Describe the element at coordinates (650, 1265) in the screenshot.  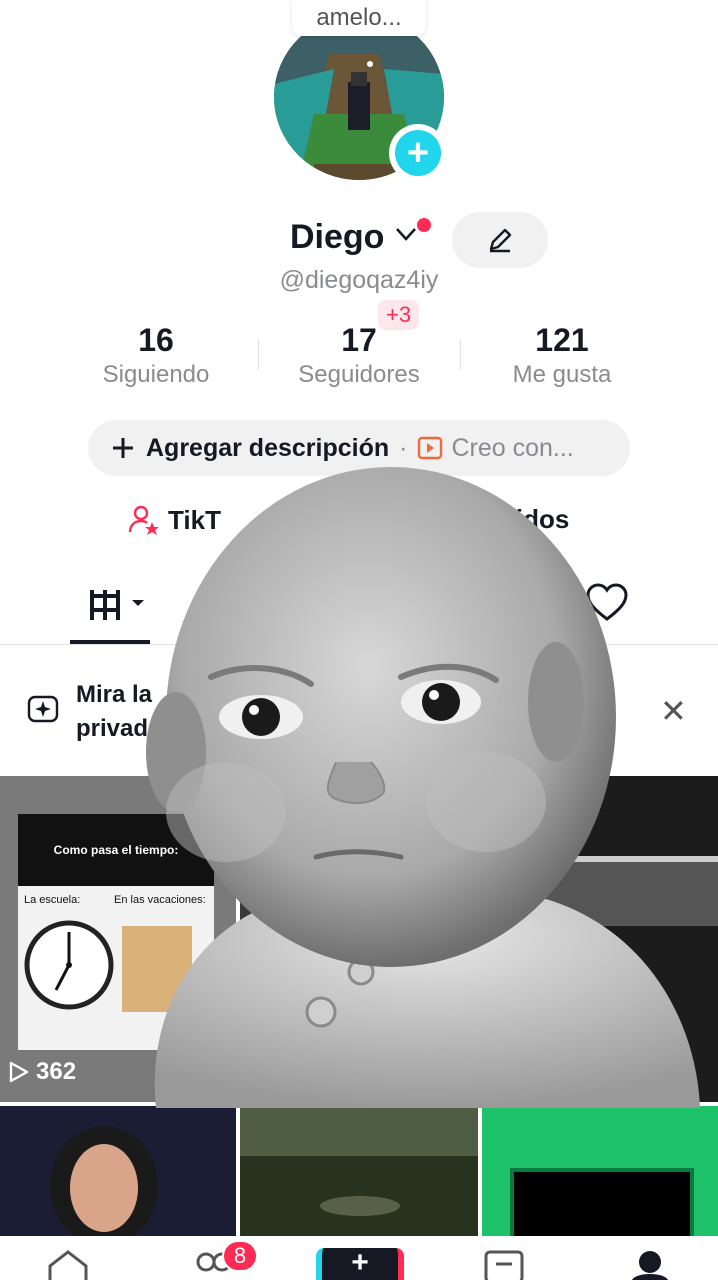
I see `profile-icon` at that location.